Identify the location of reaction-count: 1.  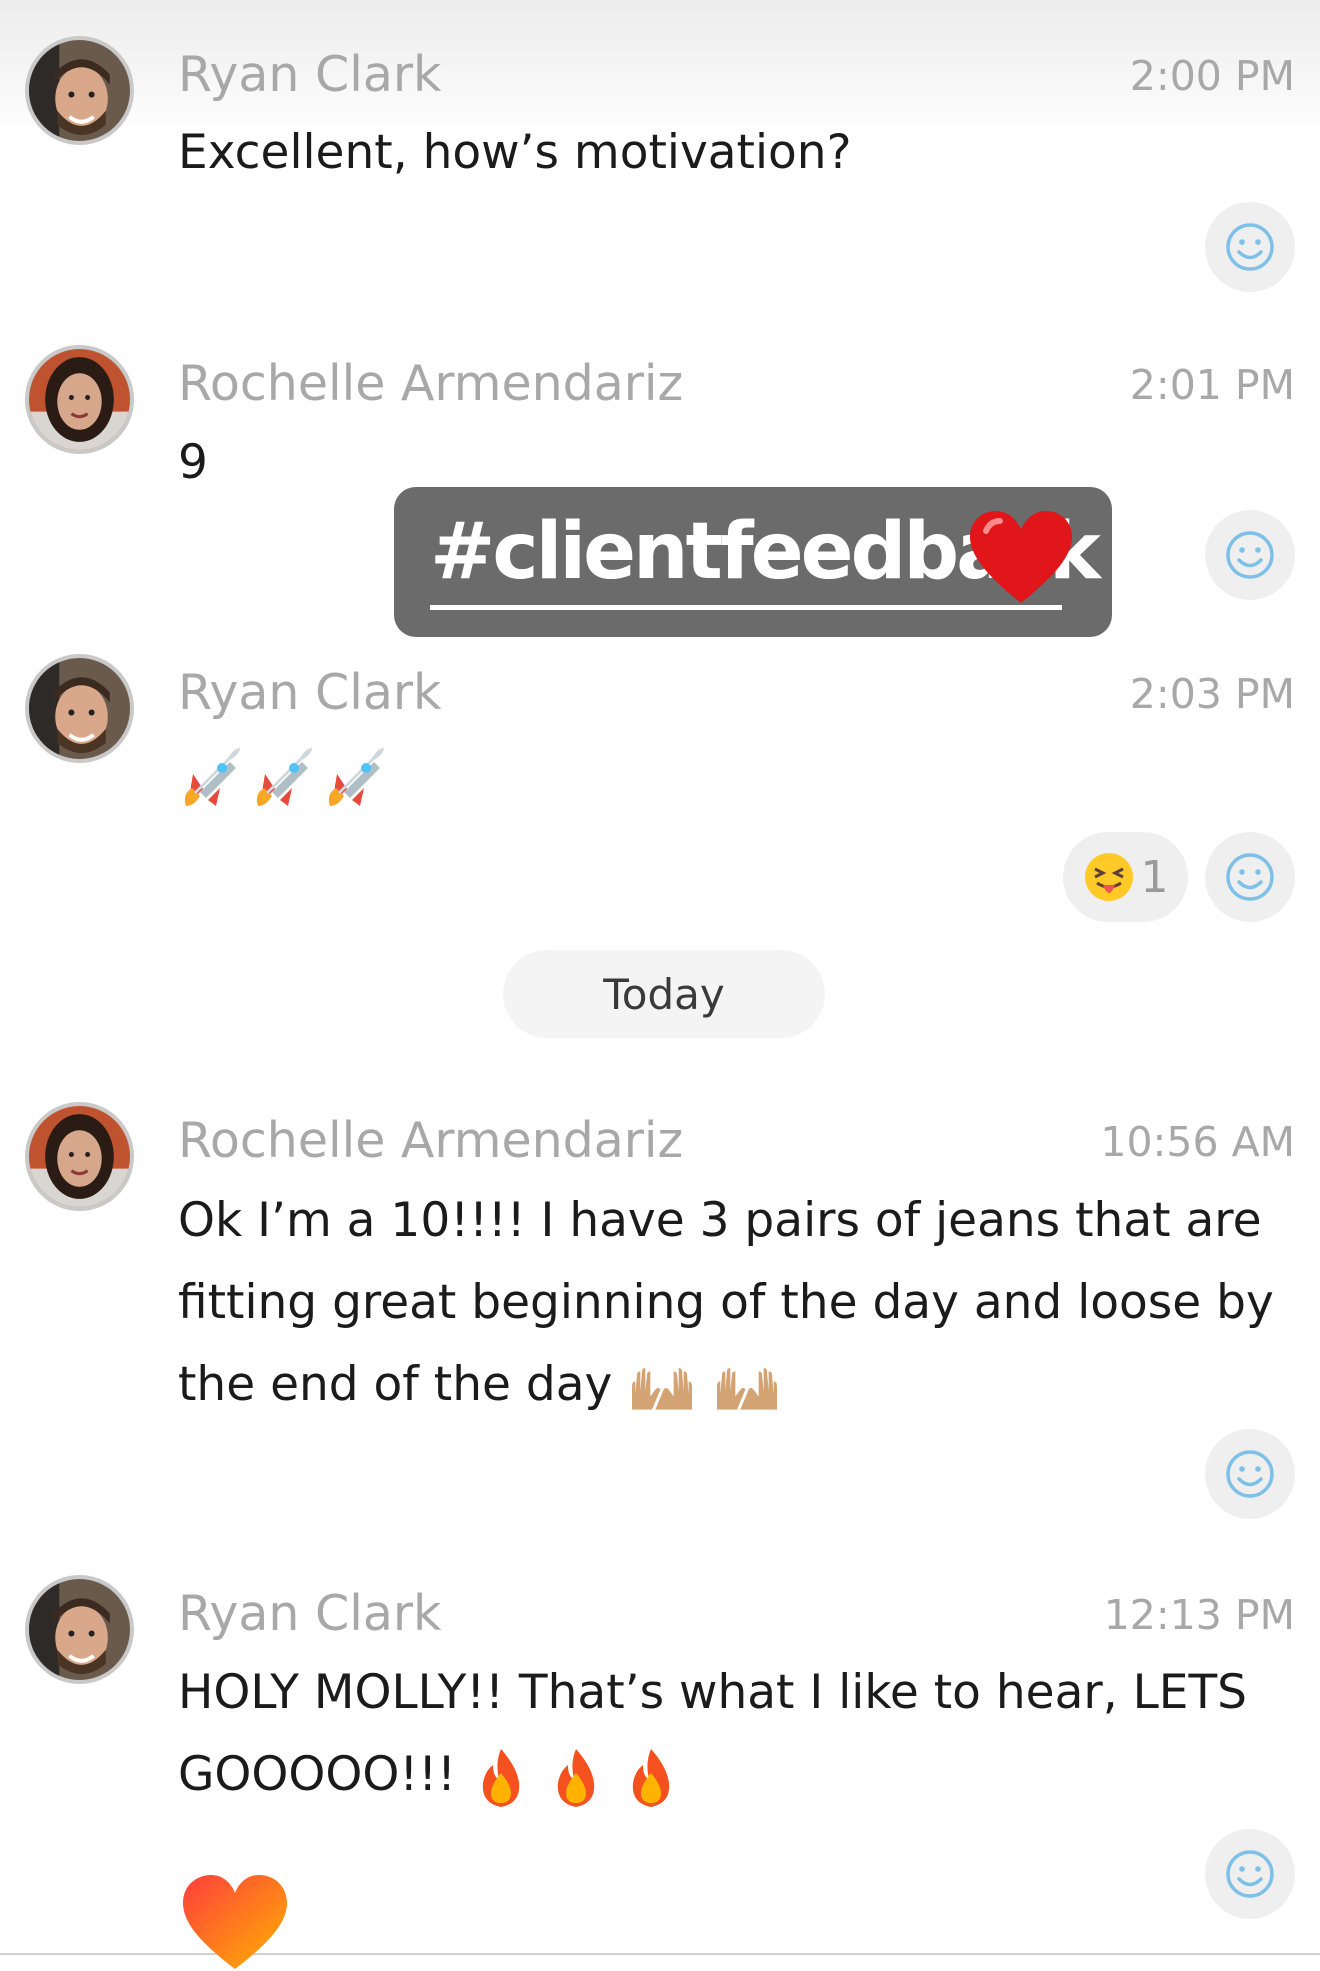
(1154, 877).